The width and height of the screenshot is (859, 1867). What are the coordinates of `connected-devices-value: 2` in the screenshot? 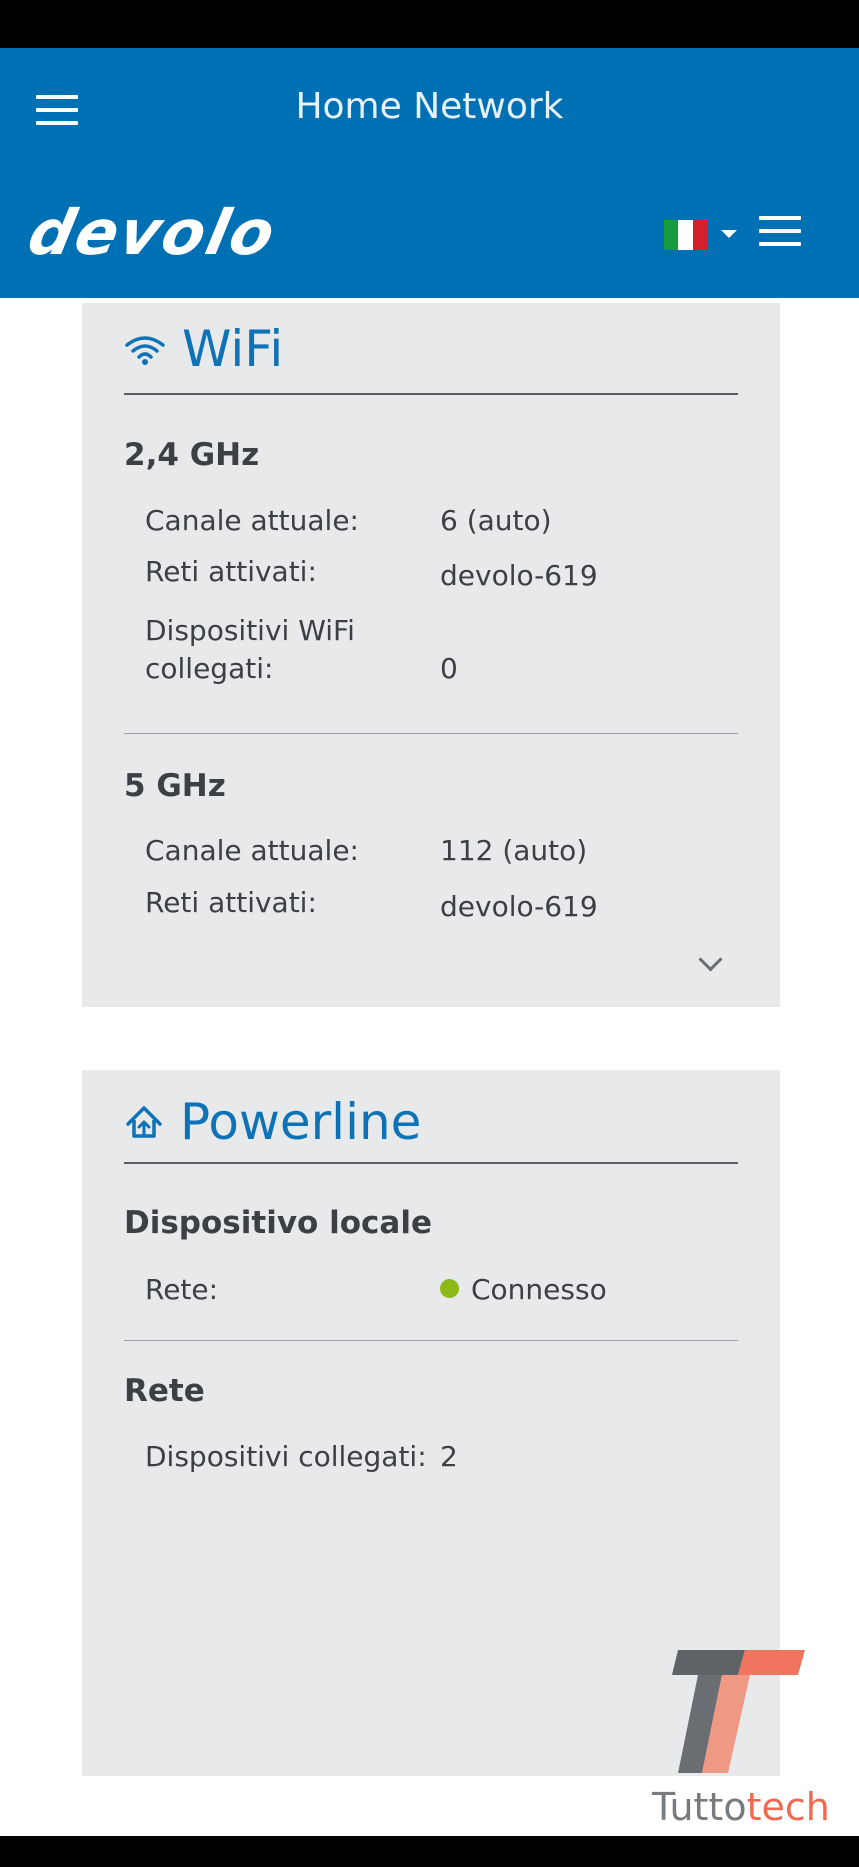 It's located at (449, 1456).